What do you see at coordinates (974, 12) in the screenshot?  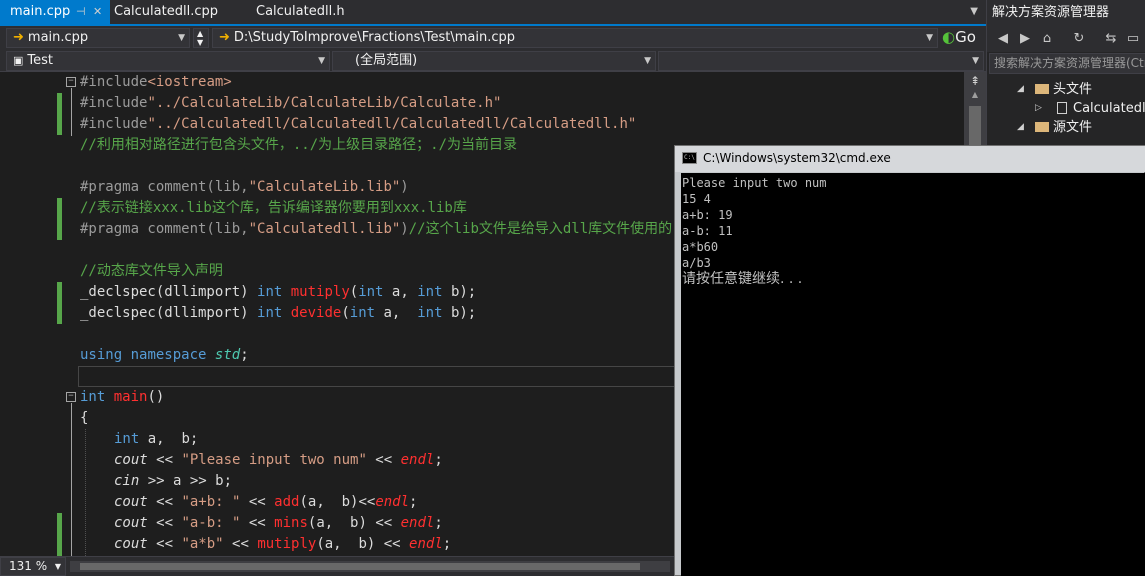 I see `tab-overflow-dropdown-icon: ▼` at bounding box center [974, 12].